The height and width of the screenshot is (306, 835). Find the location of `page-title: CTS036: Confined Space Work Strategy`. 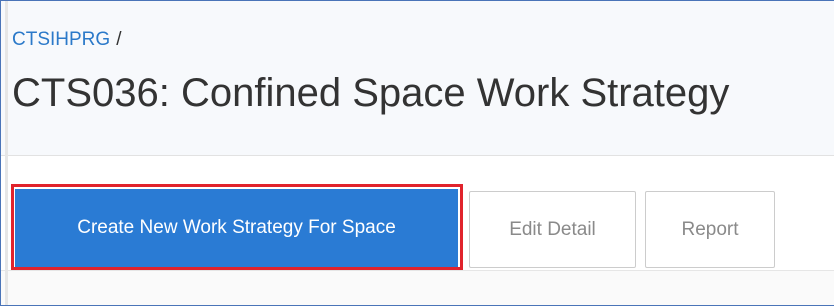

page-title: CTS036: Confined Space Work Strategy is located at coordinates (371, 93).